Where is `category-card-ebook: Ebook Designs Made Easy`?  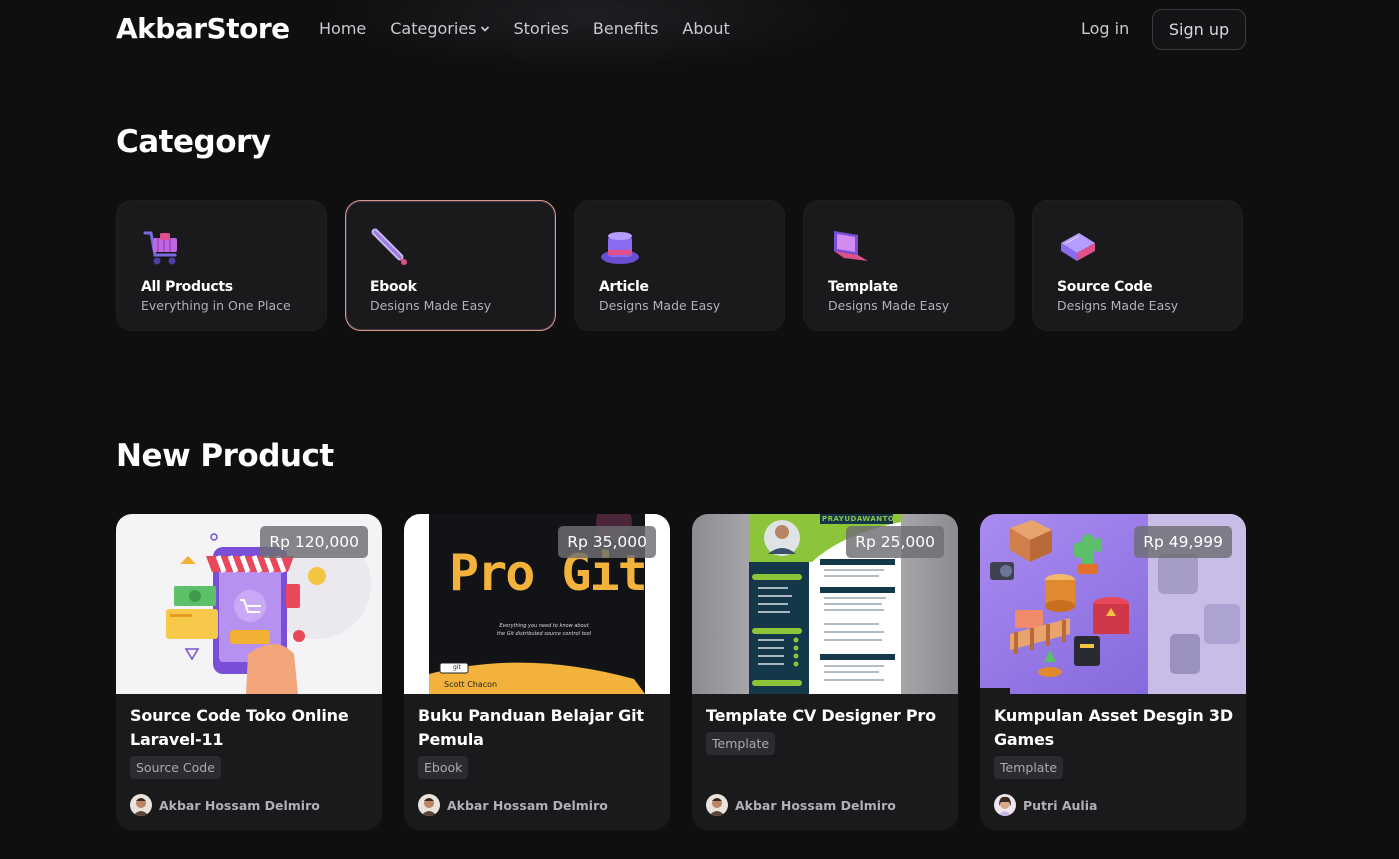
category-card-ebook: Ebook Designs Made Easy is located at coordinates (450, 265).